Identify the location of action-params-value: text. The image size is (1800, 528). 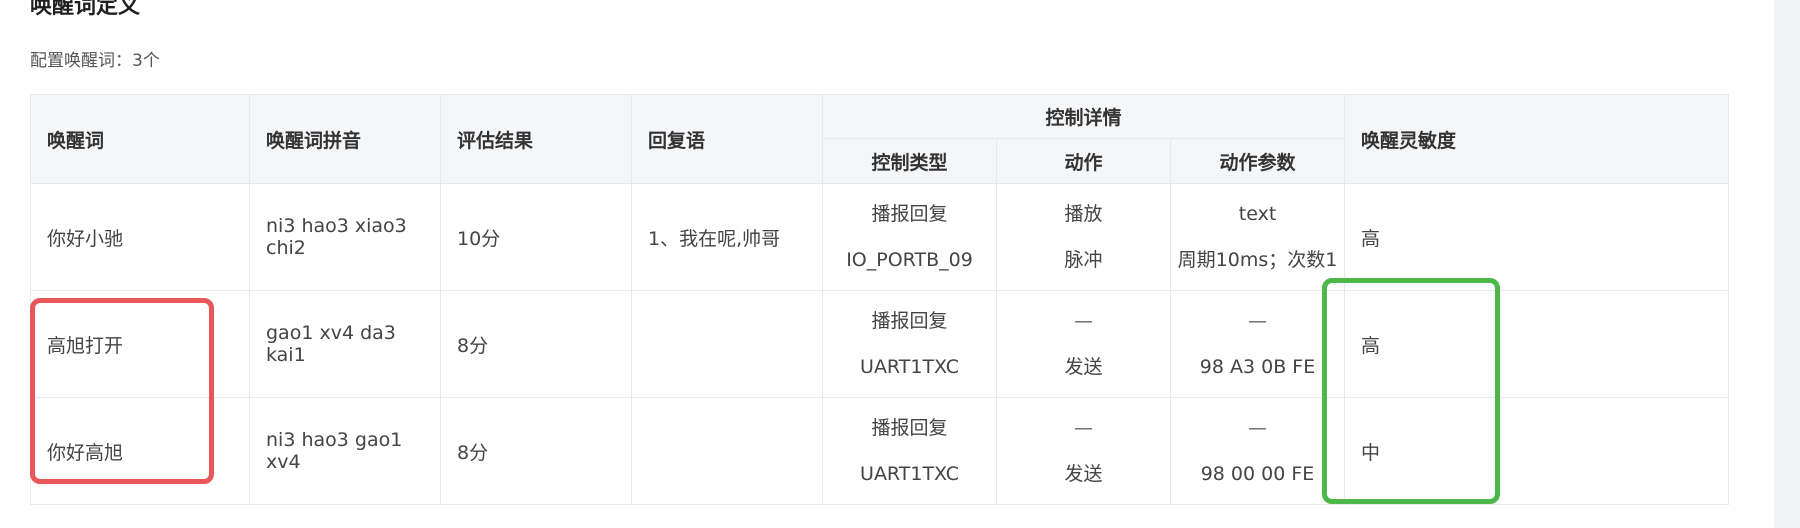
(1257, 214).